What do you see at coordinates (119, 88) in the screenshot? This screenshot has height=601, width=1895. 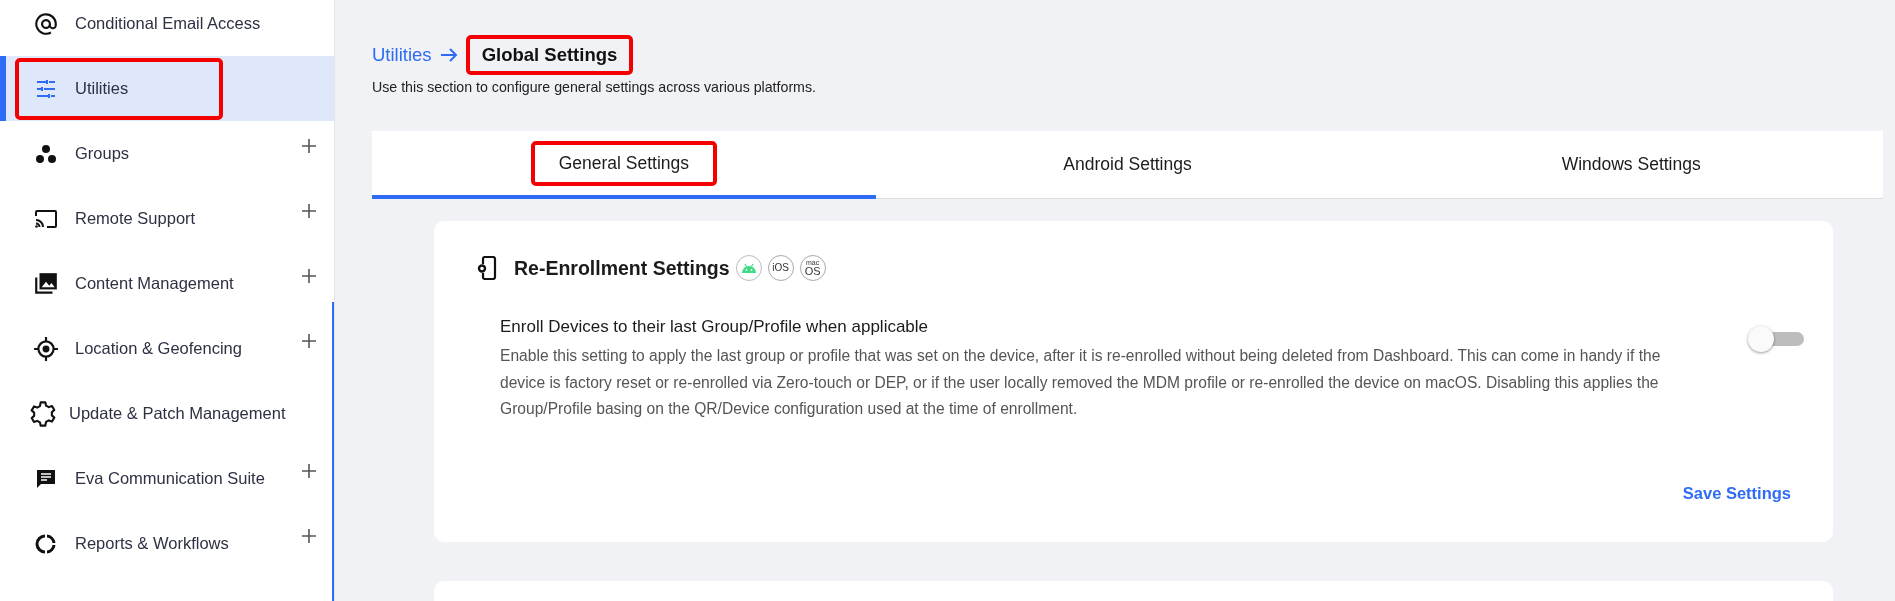 I see `highlight-frame: Utilities` at bounding box center [119, 88].